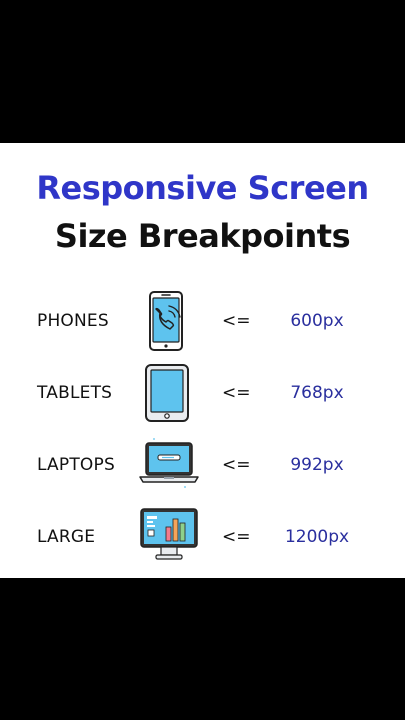 The width and height of the screenshot is (405, 720). I want to click on device-label: PHONES, so click(73, 321).